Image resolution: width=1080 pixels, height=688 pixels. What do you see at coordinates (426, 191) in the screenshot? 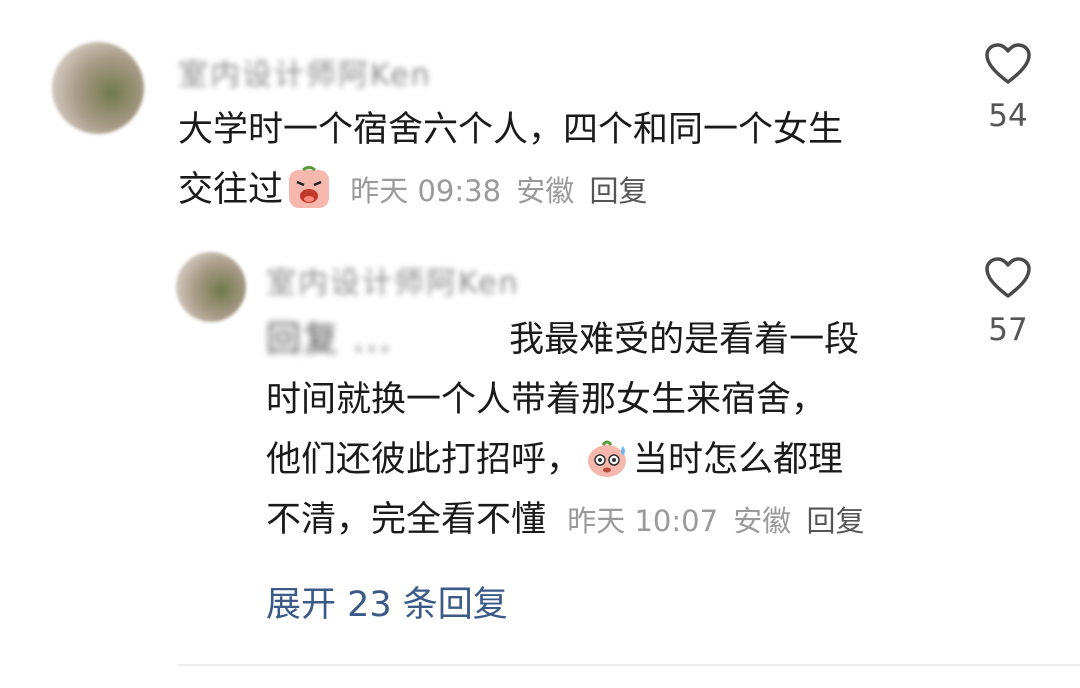
I see `comment-time: 昨天 09:38` at bounding box center [426, 191].